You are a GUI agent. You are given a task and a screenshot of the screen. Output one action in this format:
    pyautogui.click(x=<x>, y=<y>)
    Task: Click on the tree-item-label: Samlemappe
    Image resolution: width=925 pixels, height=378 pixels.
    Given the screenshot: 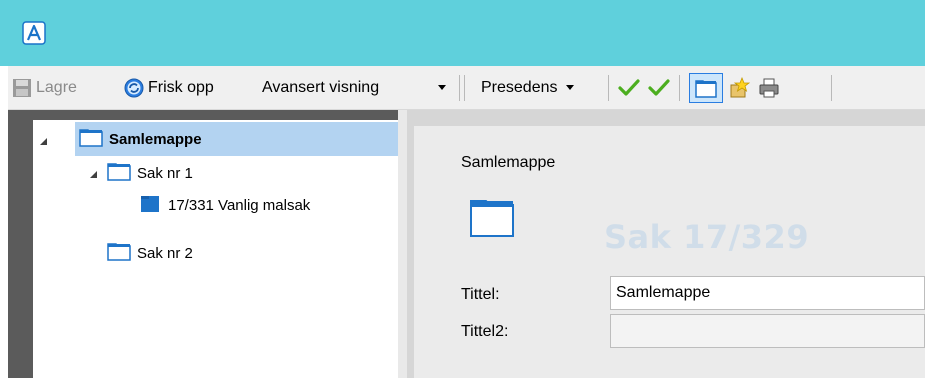 What is the action you would take?
    pyautogui.click(x=155, y=139)
    